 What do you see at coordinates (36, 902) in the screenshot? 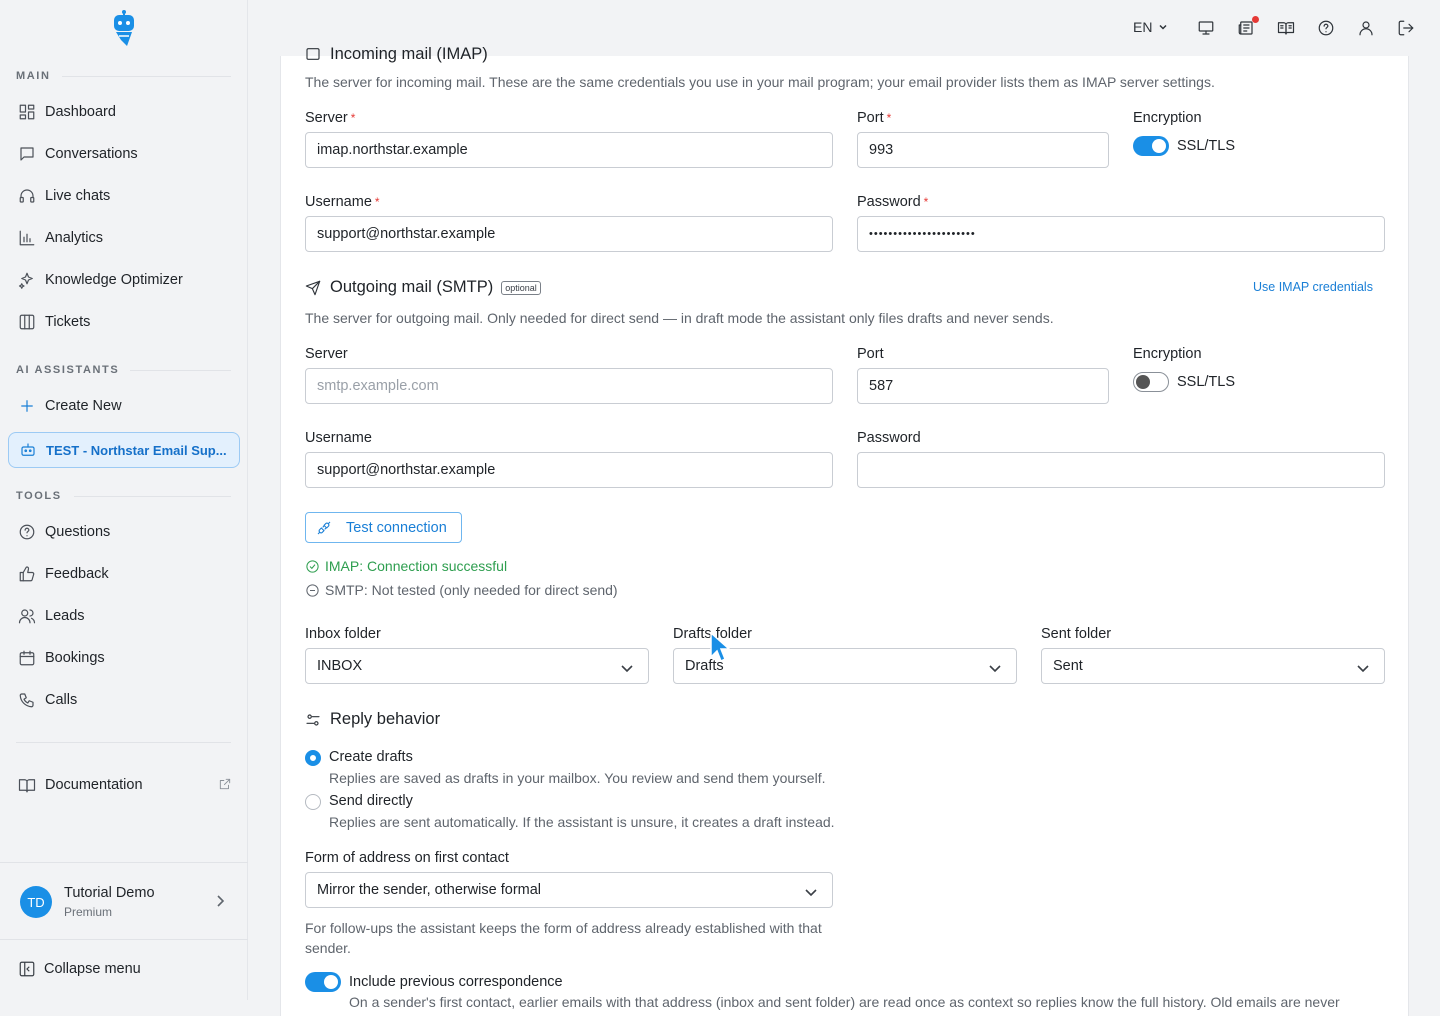
I see `avatar: TD` at bounding box center [36, 902].